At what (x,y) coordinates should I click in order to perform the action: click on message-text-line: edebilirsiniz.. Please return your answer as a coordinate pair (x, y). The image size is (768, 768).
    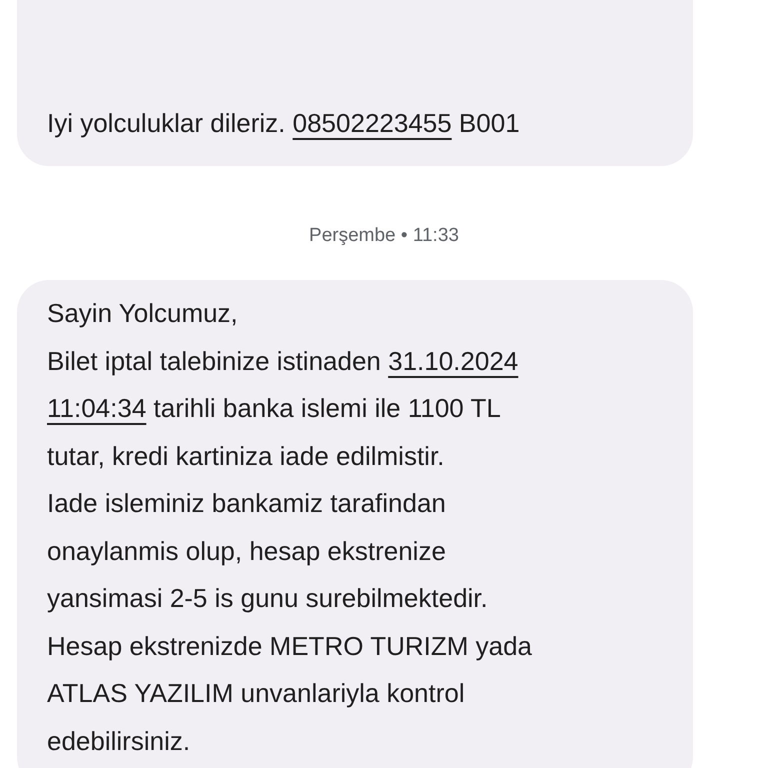
    Looking at the image, I should click on (119, 741).